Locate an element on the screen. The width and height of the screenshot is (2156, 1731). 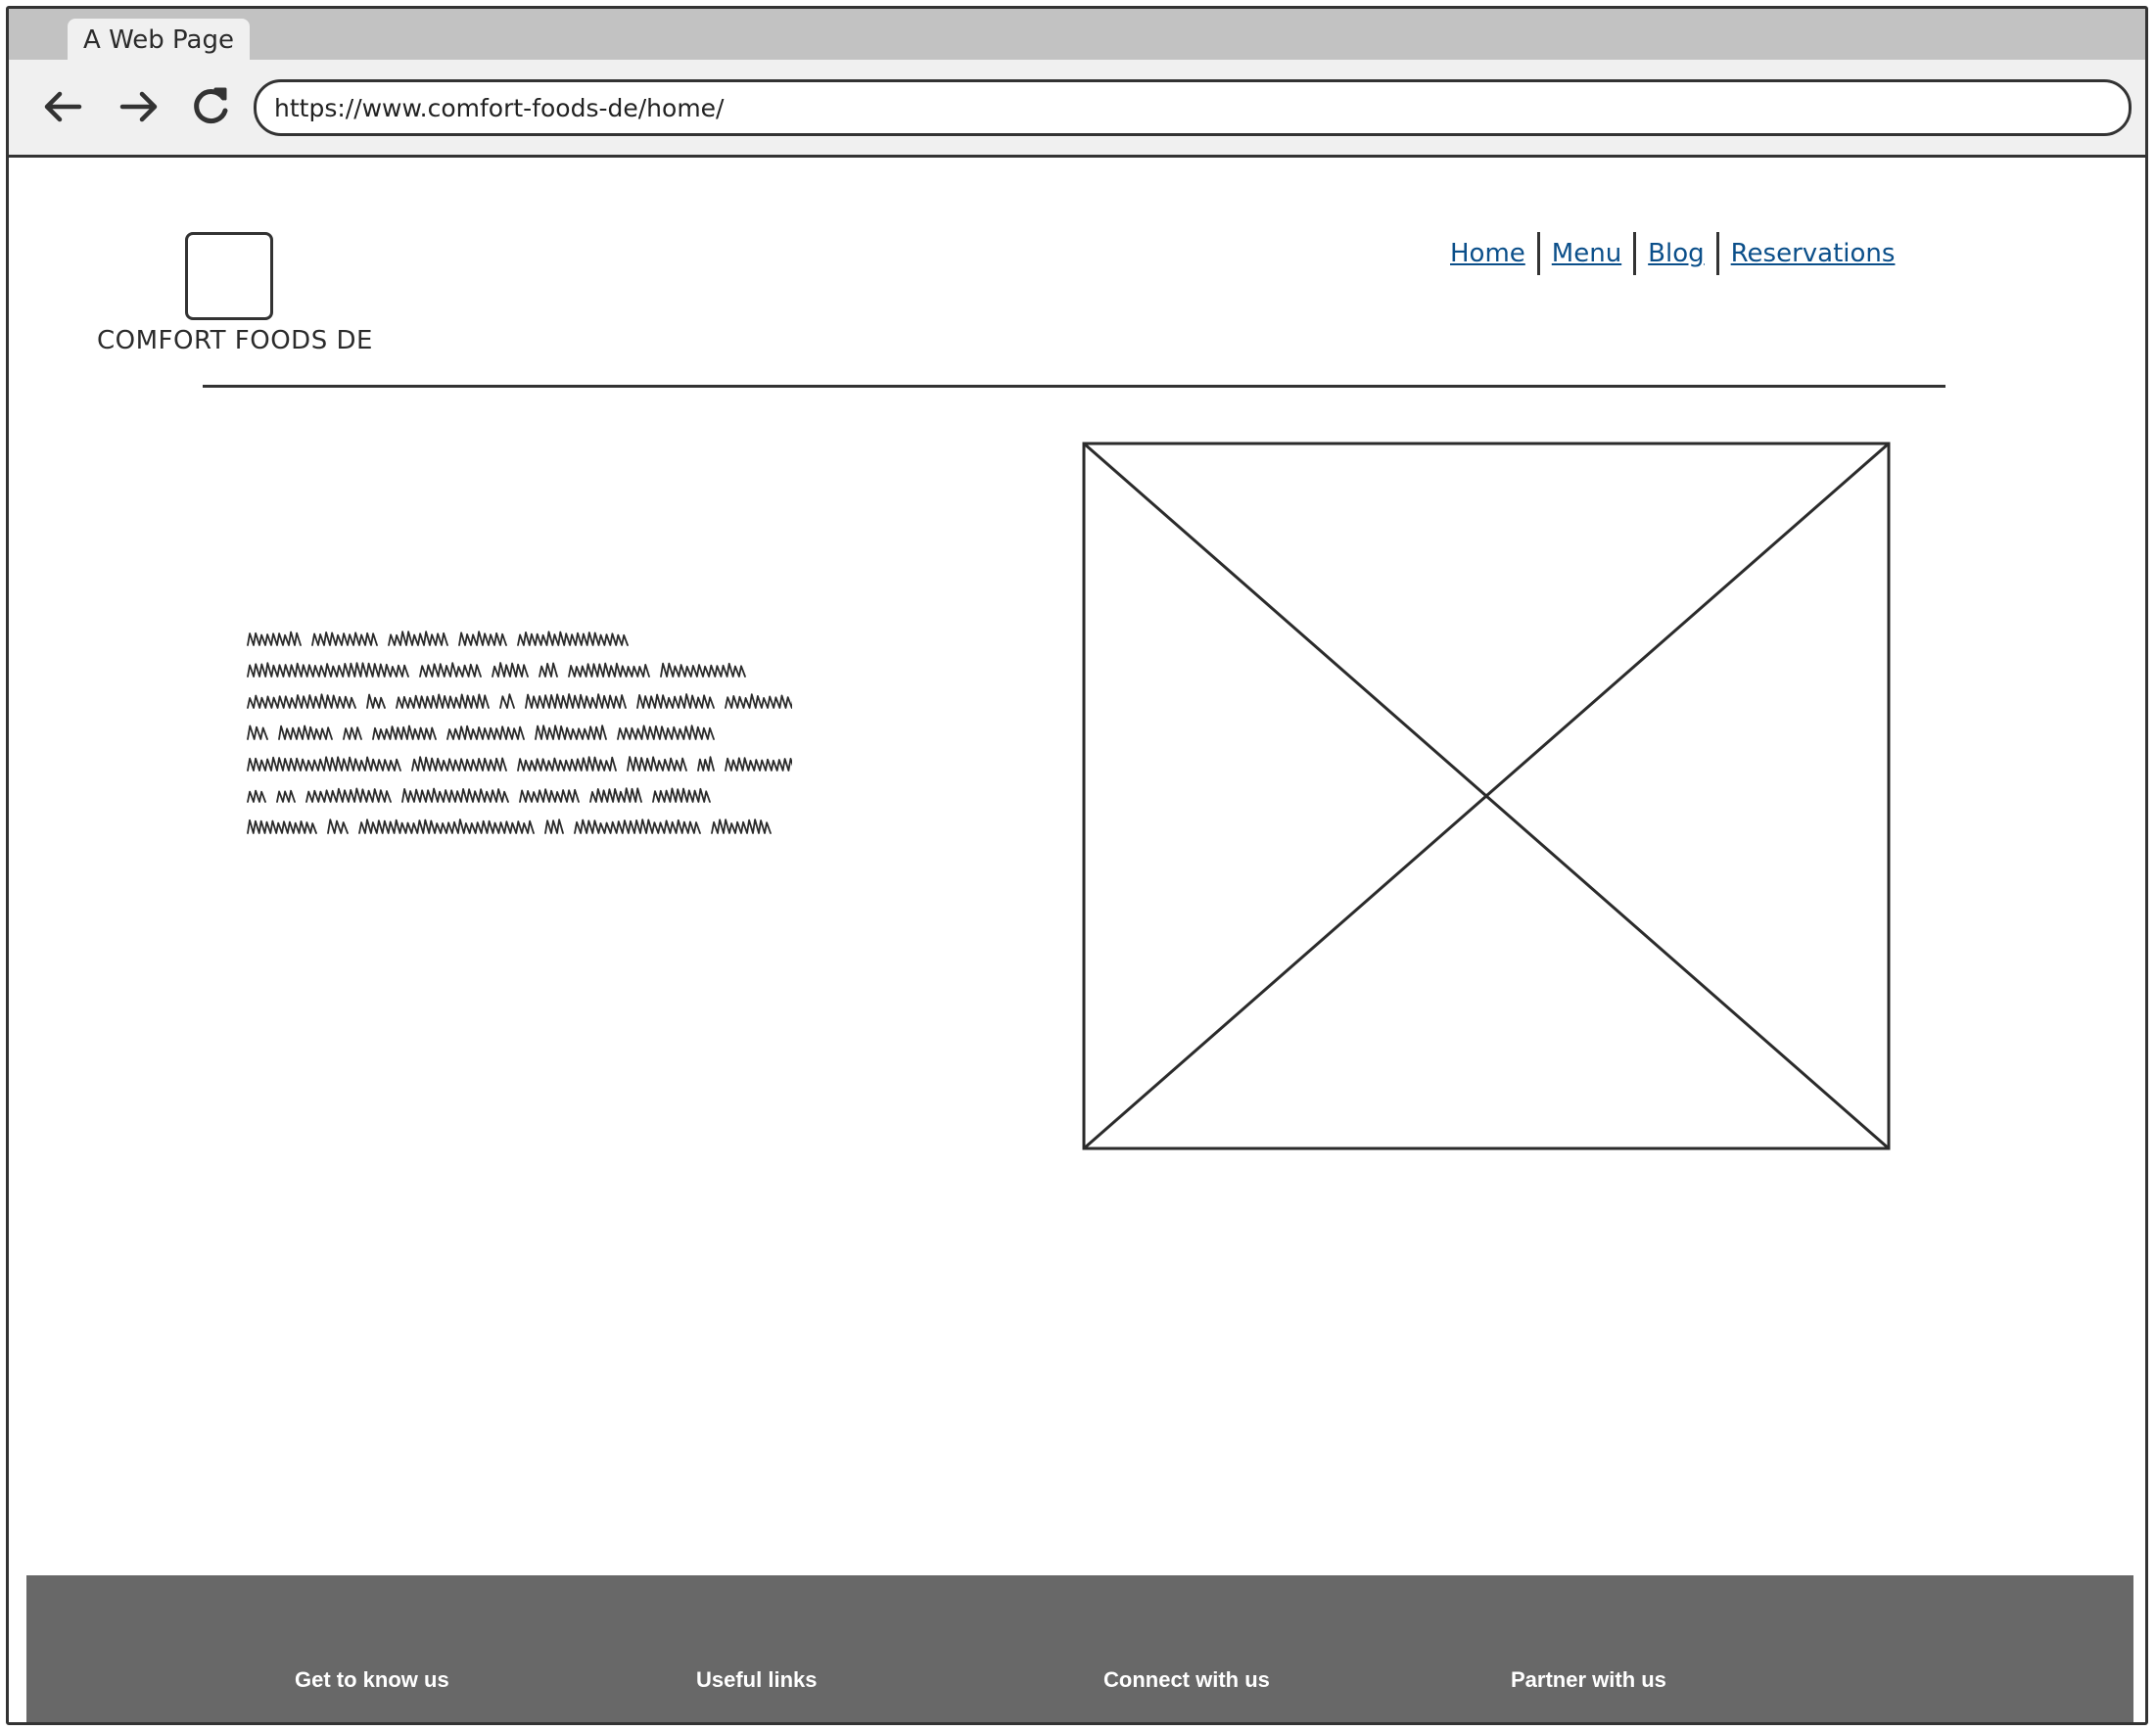
logo-text: COMFORT FOODS DE is located at coordinates (235, 340).